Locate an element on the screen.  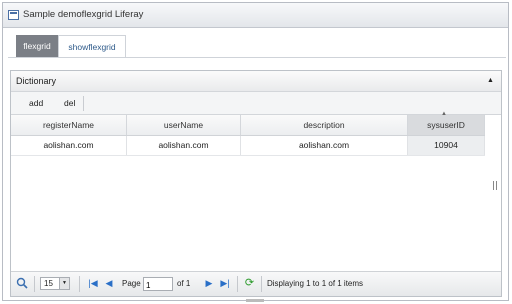
delete-button: del is located at coordinates (69, 103).